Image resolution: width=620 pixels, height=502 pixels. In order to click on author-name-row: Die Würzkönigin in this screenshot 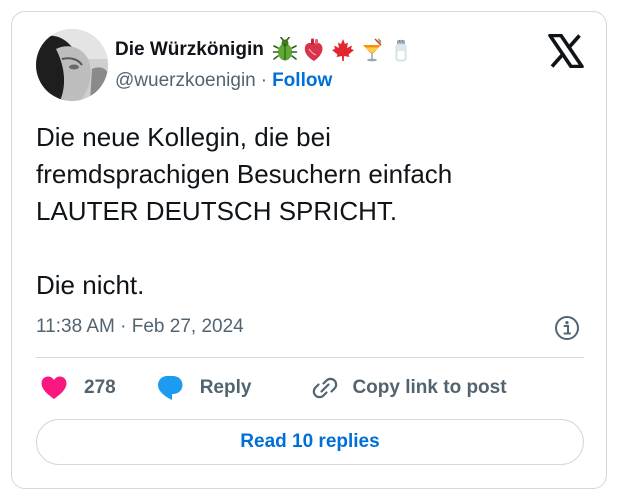, I will do `click(264, 50)`.